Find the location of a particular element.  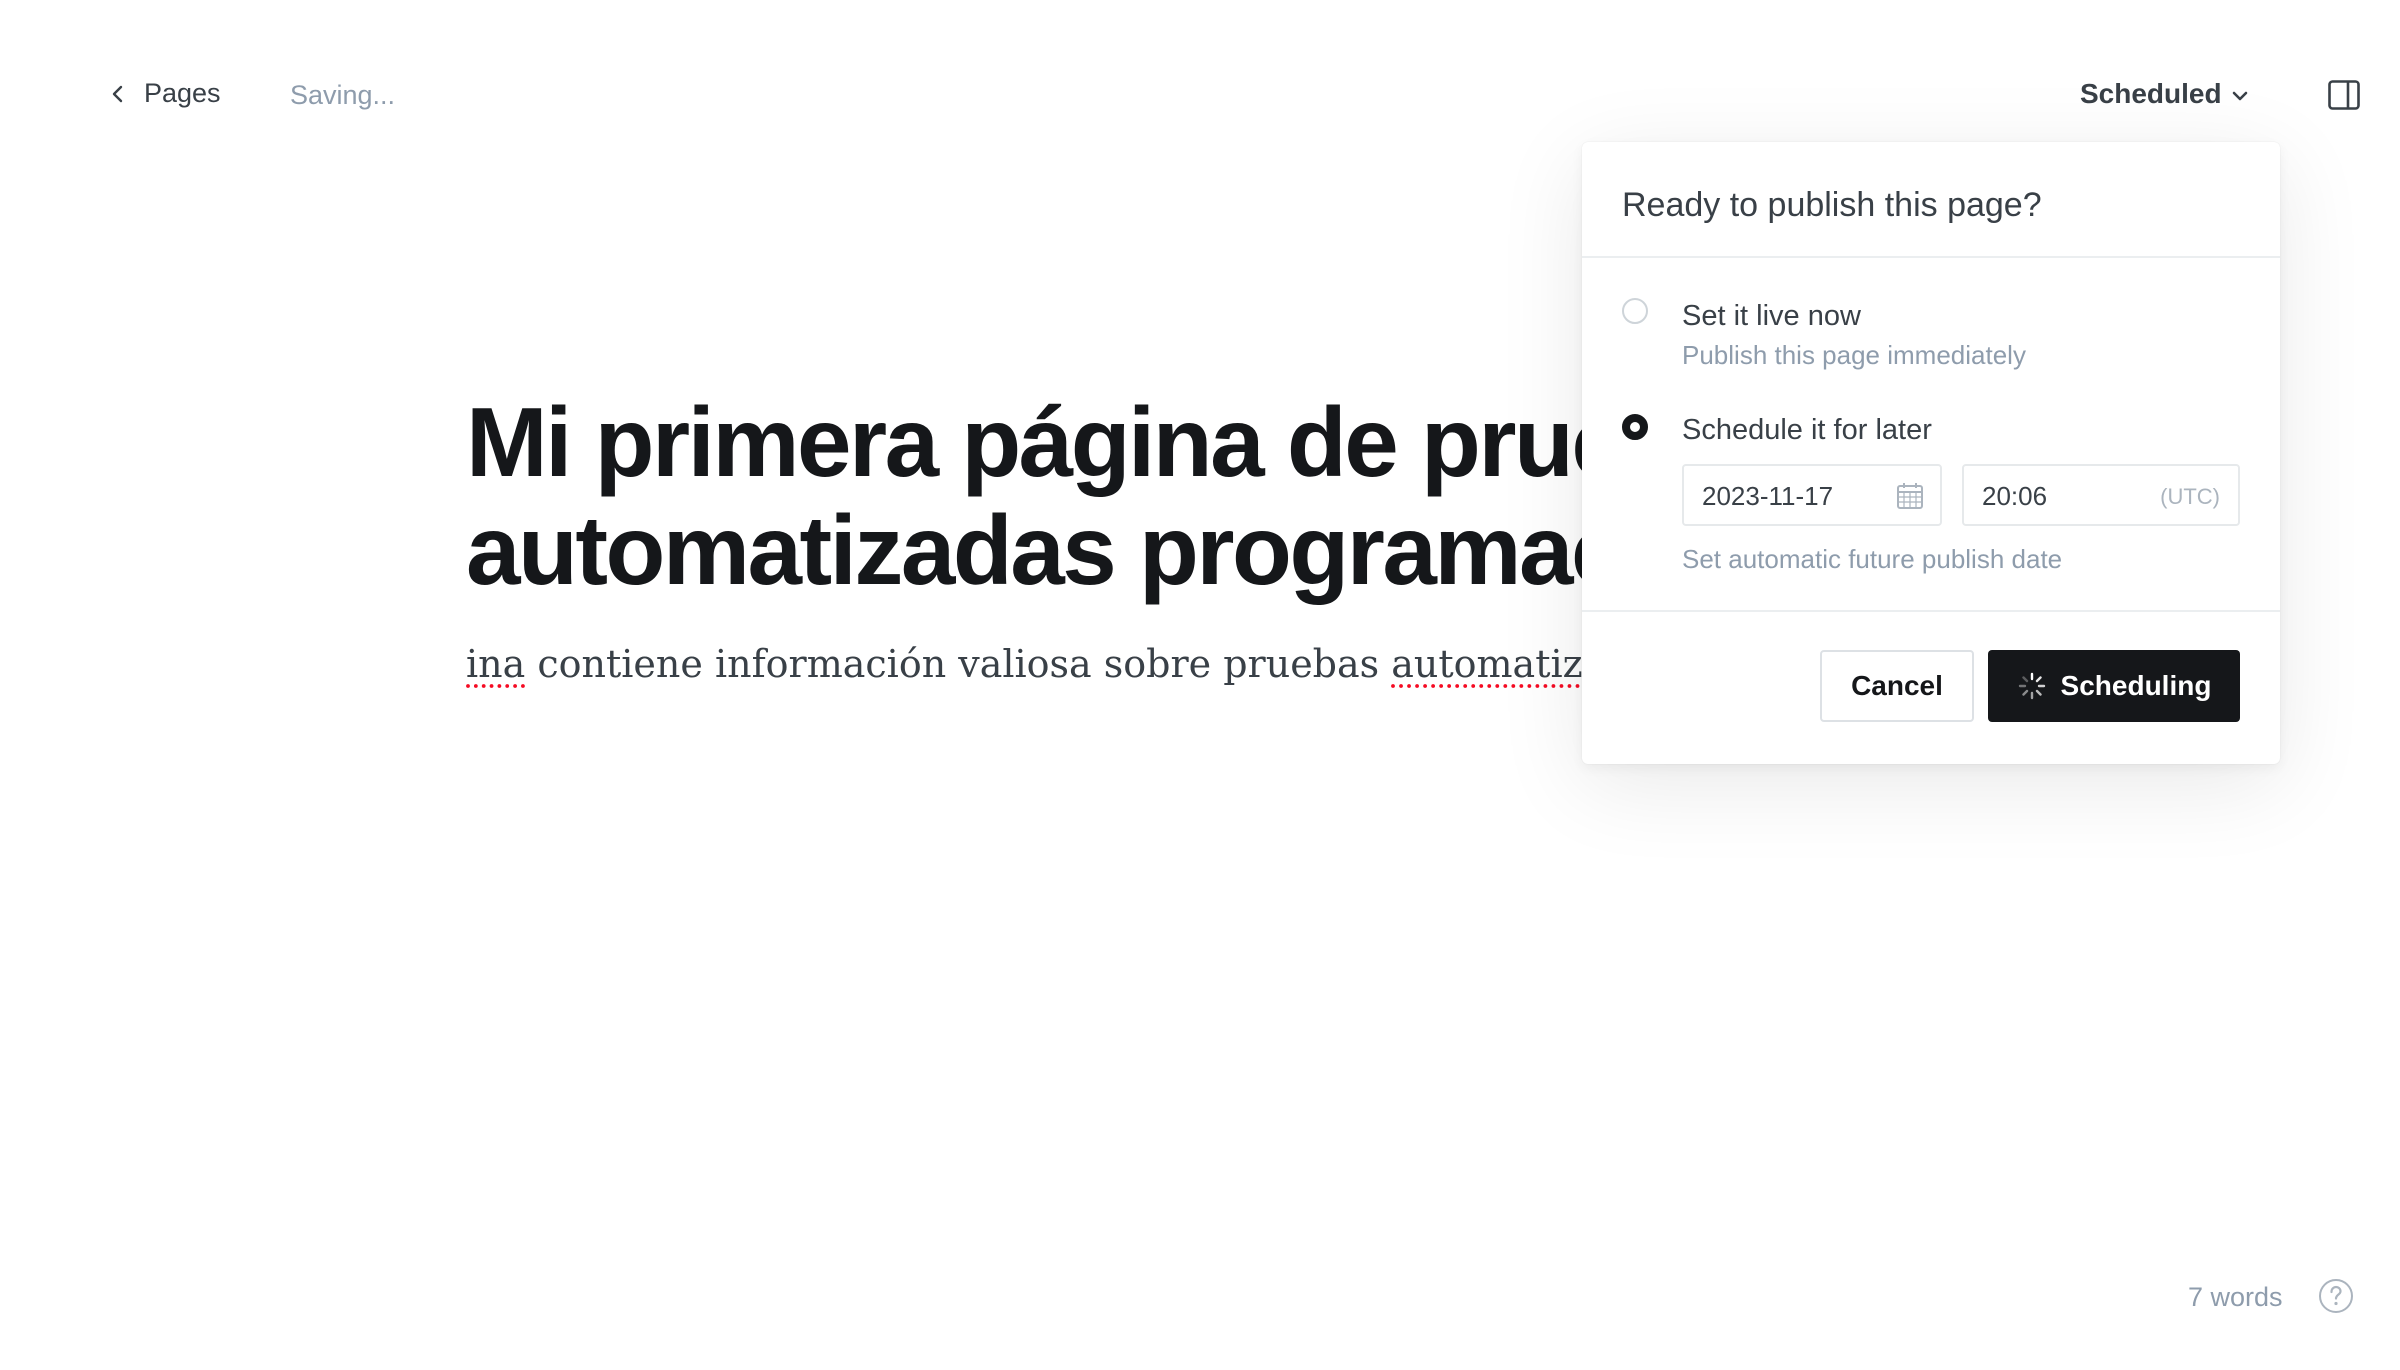

option-hint-schedule-later: Set automatic future publish date is located at coordinates (1872, 559).